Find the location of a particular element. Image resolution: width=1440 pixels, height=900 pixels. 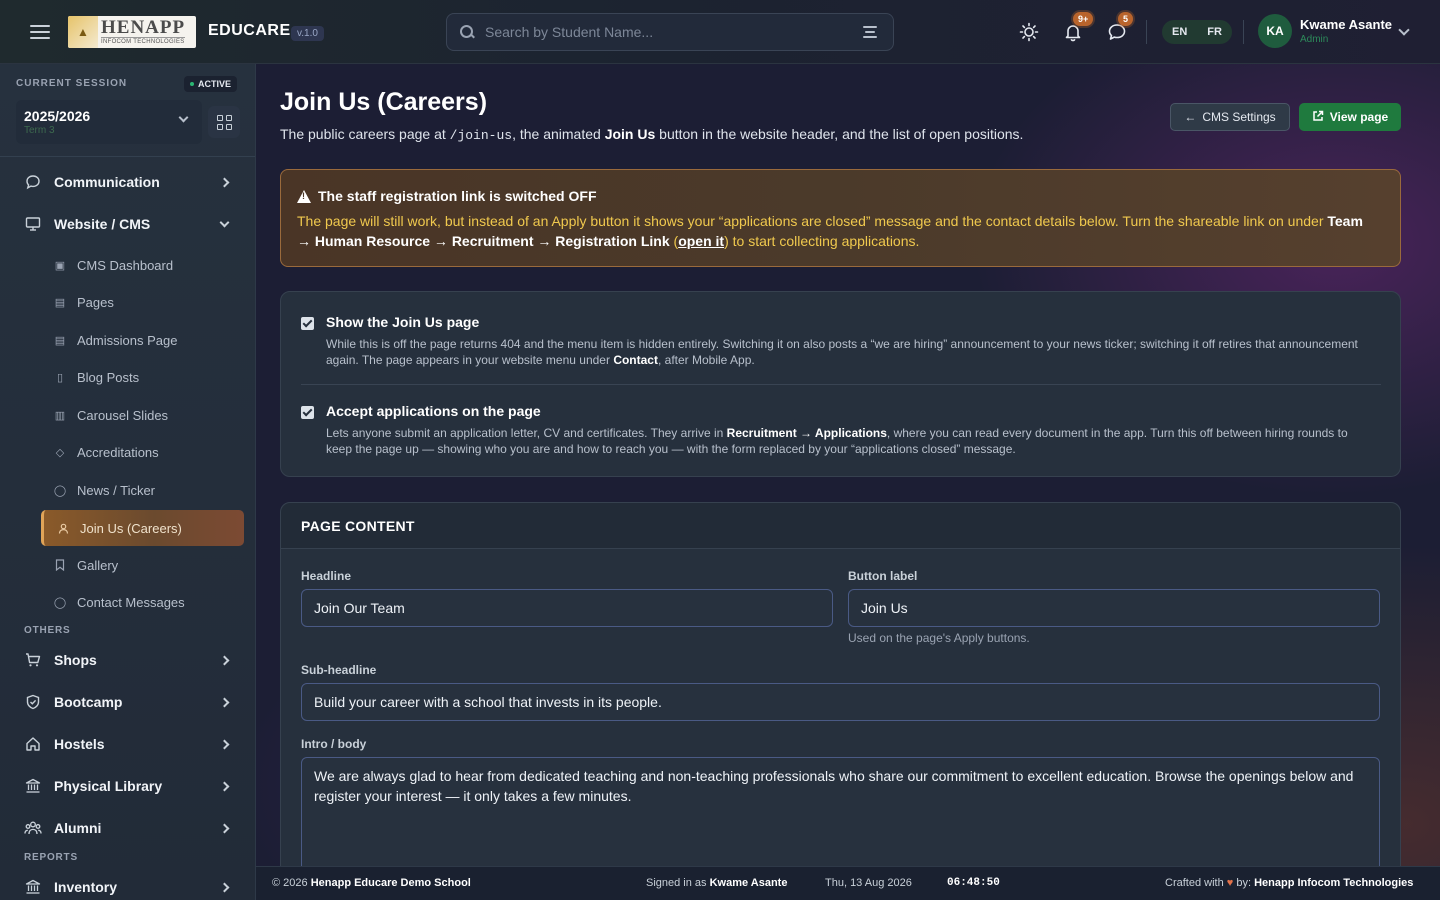

logo-mark-icon: ▲ is located at coordinates (83, 32).